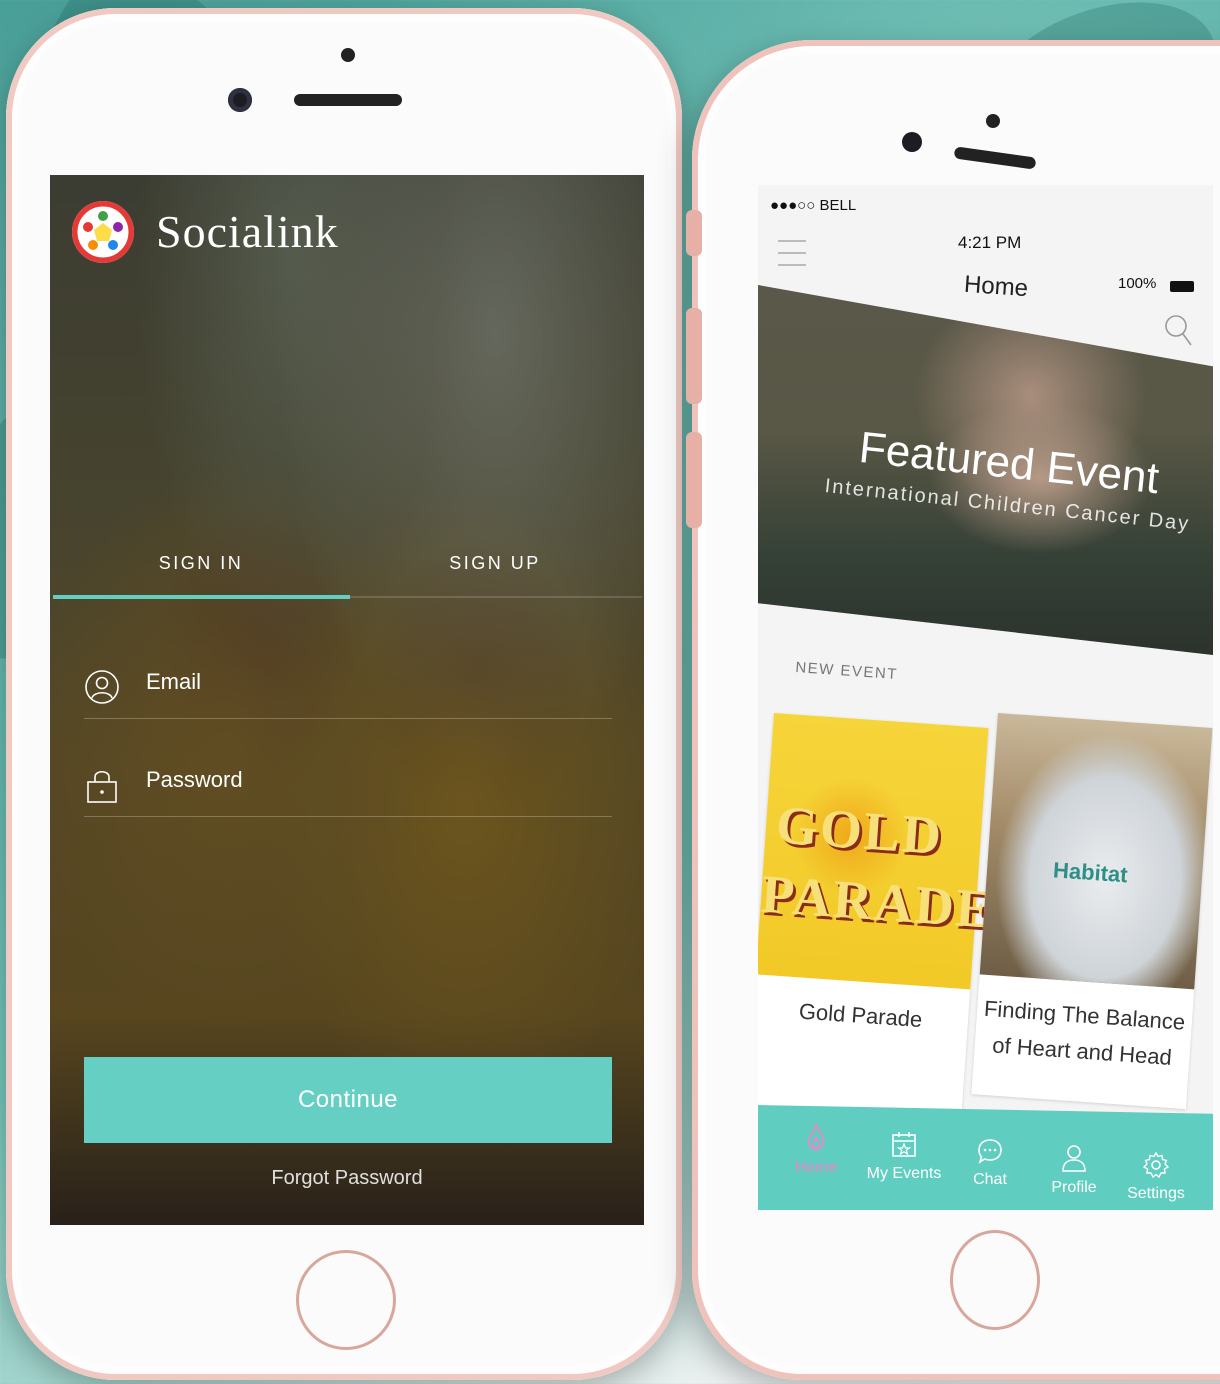  I want to click on email-underline, so click(348, 718).